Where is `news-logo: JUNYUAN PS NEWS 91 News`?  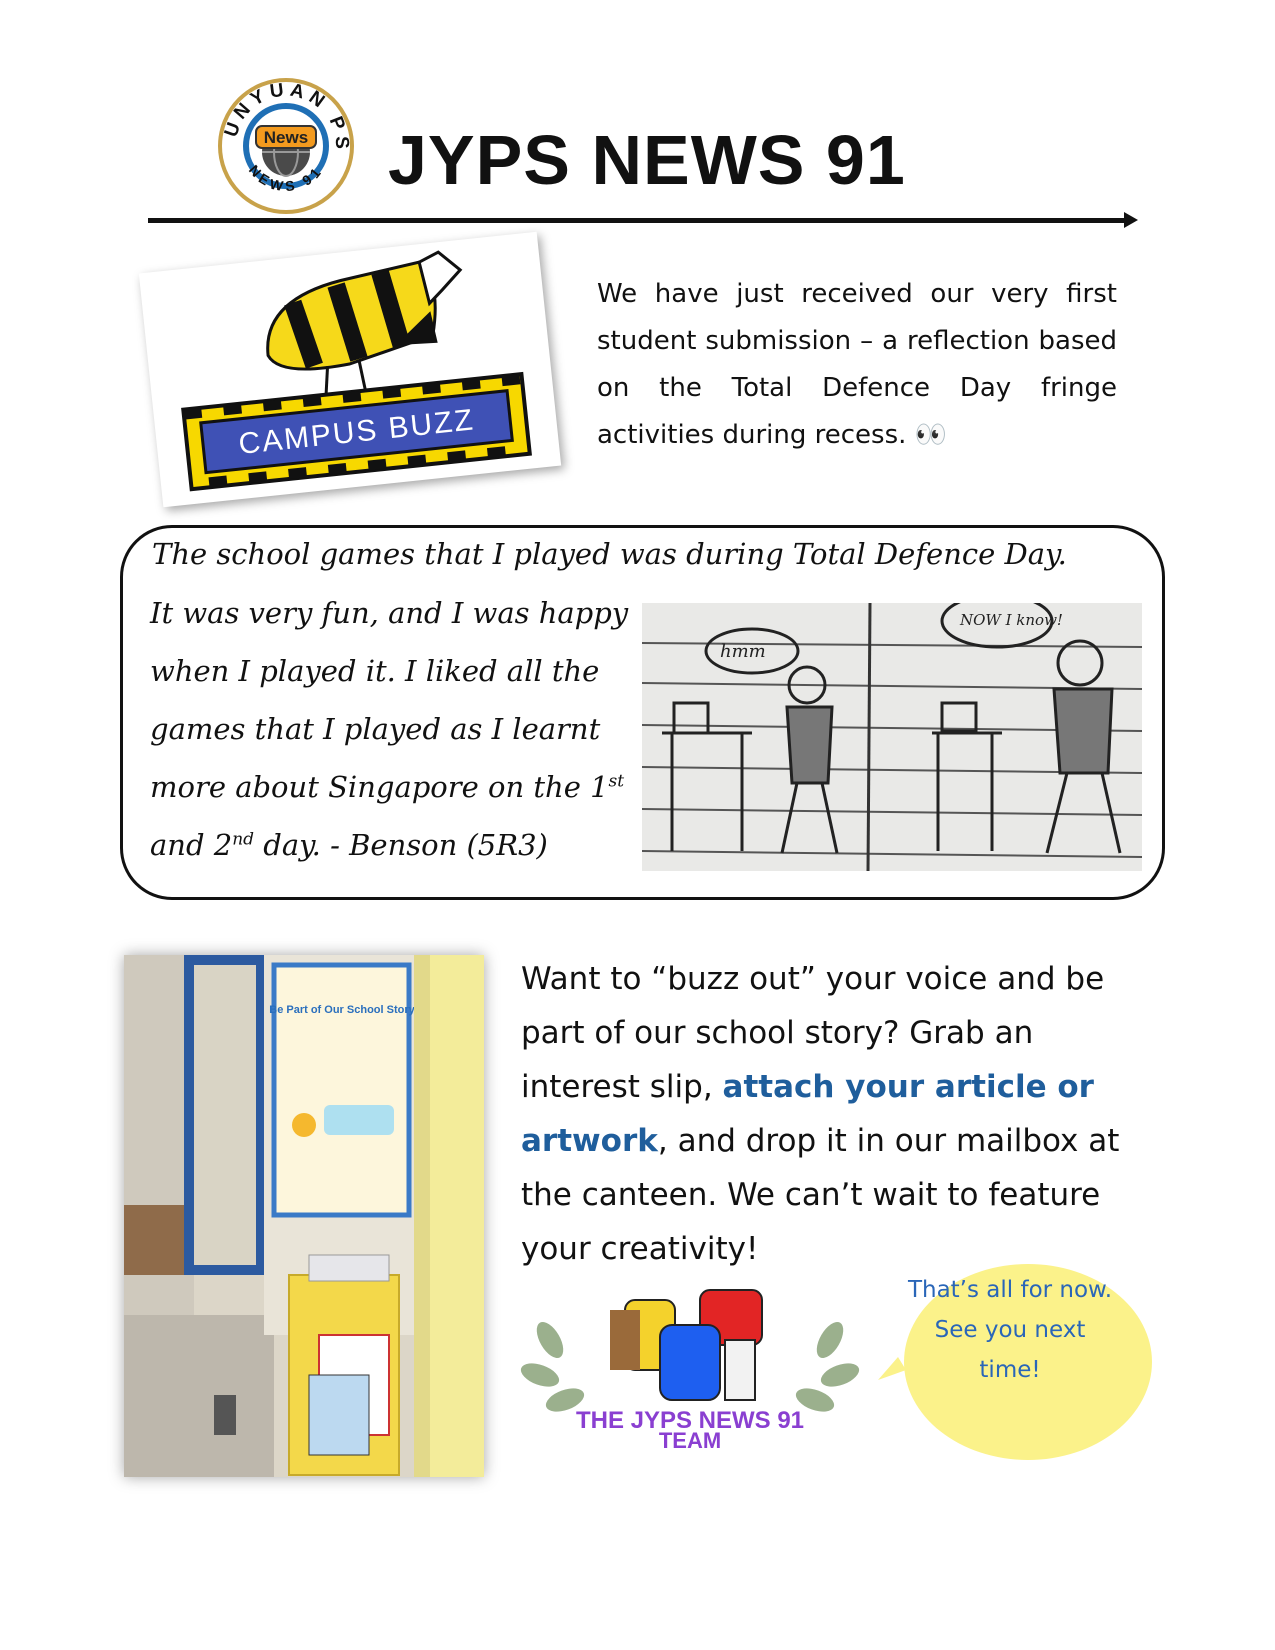 news-logo: JUNYUAN PS NEWS 91 News is located at coordinates (282, 138).